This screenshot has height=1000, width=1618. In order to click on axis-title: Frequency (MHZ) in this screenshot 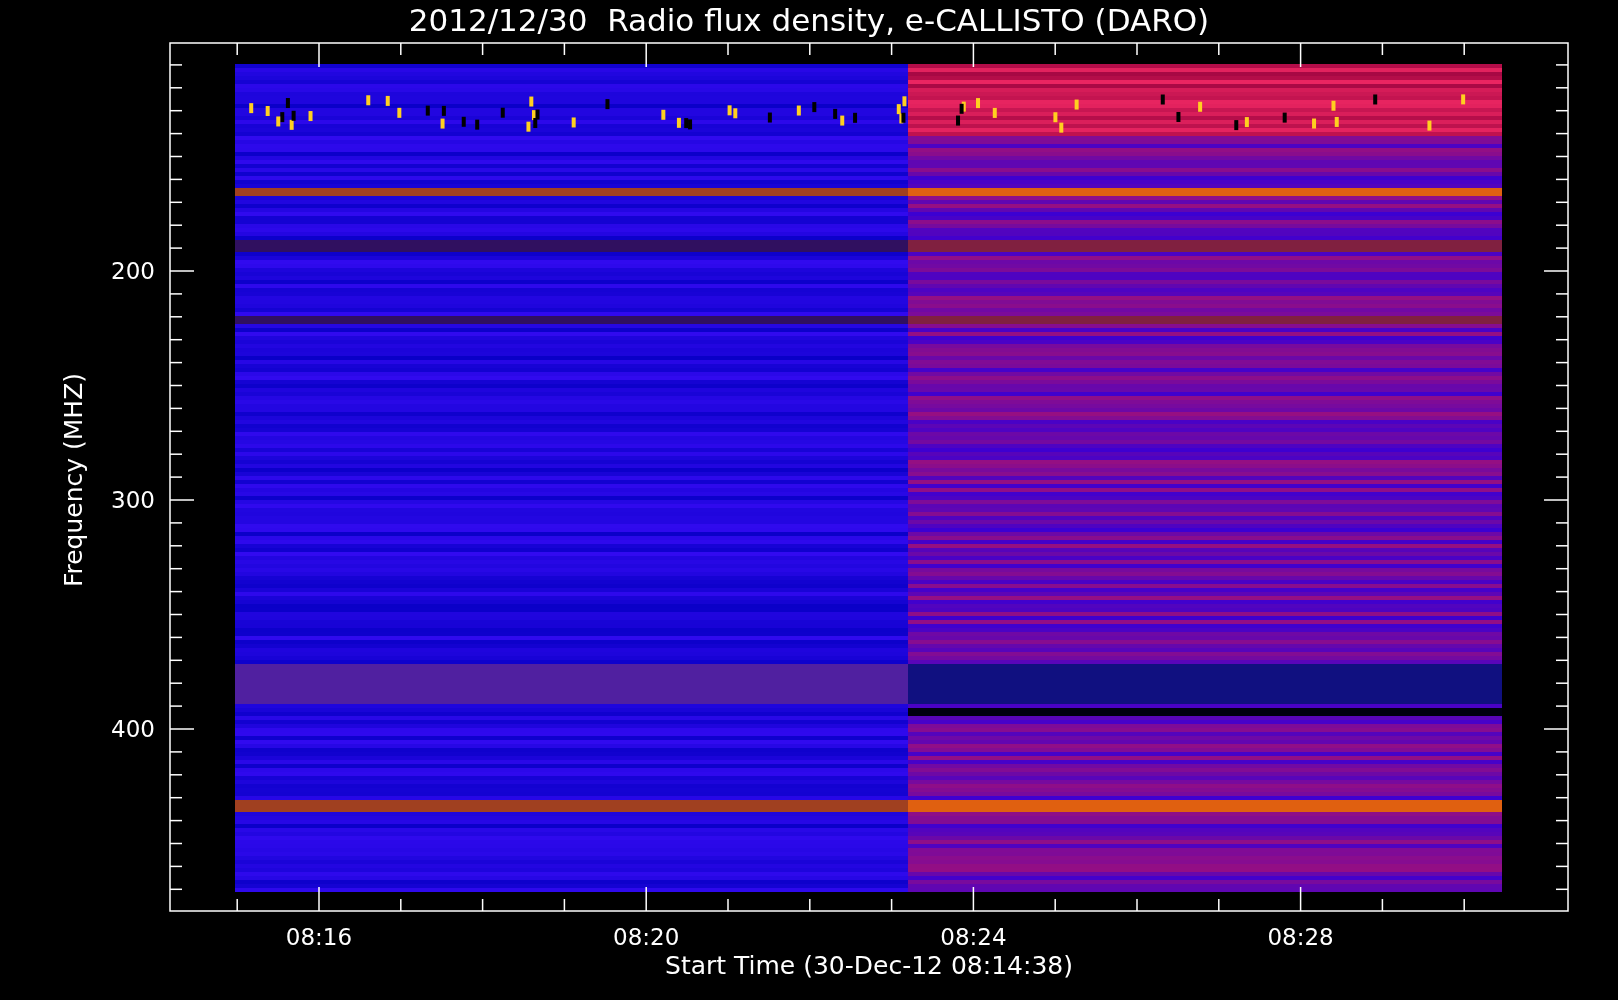, I will do `click(73, 480)`.